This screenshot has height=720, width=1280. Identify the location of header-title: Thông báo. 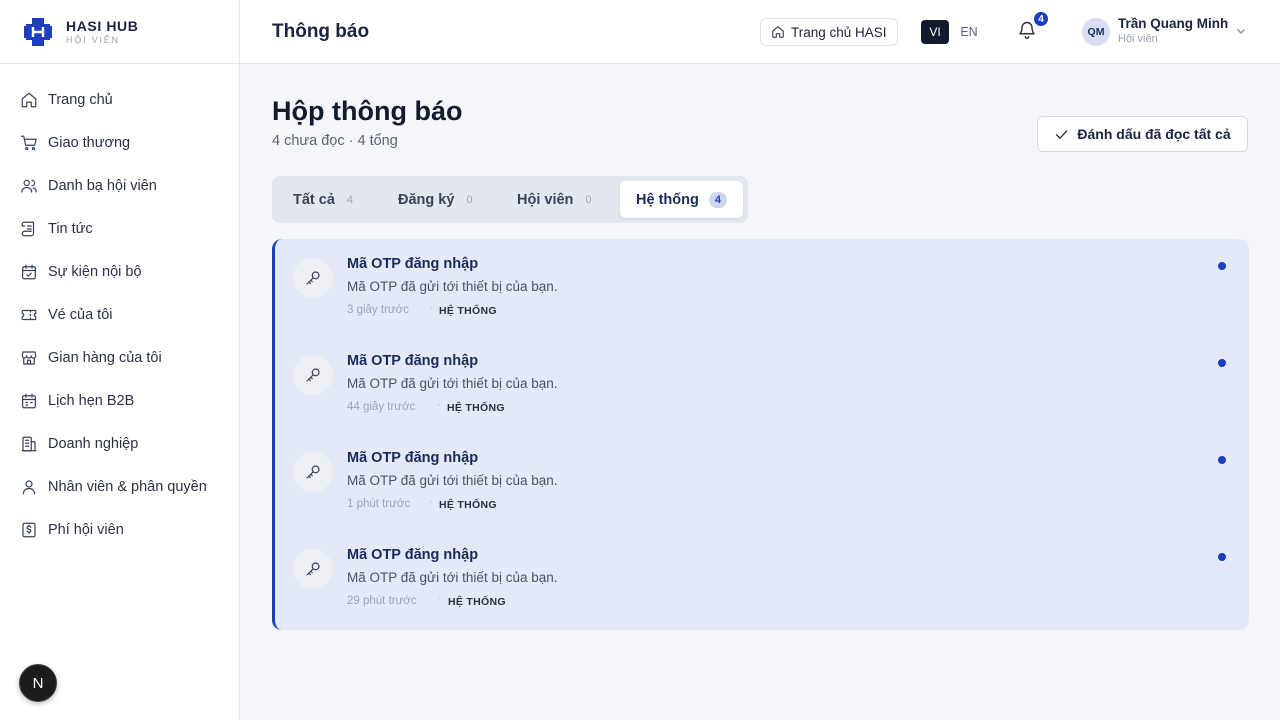
(321, 31).